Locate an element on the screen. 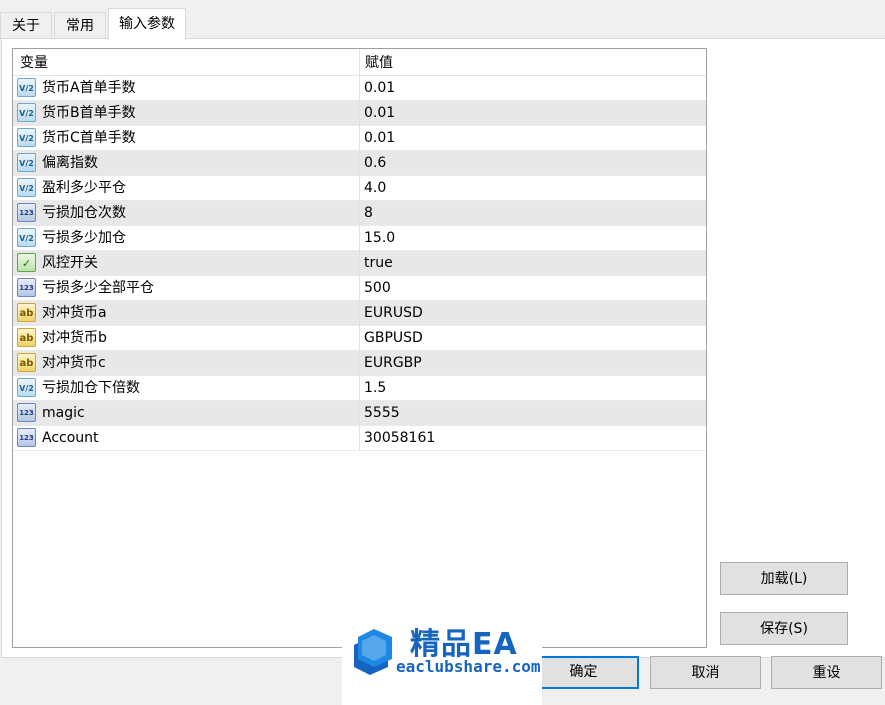 This screenshot has height=705, width=885. variable-name: 货币B首单手数 is located at coordinates (89, 113).